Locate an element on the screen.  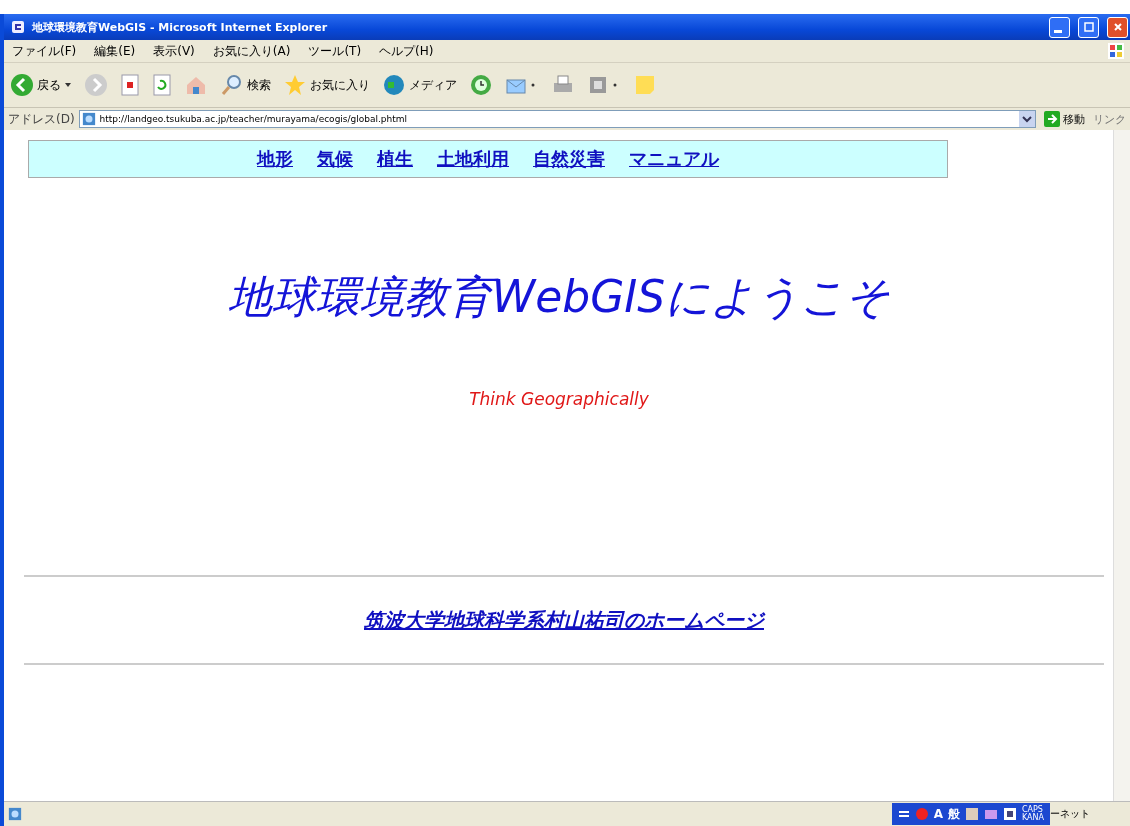
scrollbar is located at coordinates (1121, 465).